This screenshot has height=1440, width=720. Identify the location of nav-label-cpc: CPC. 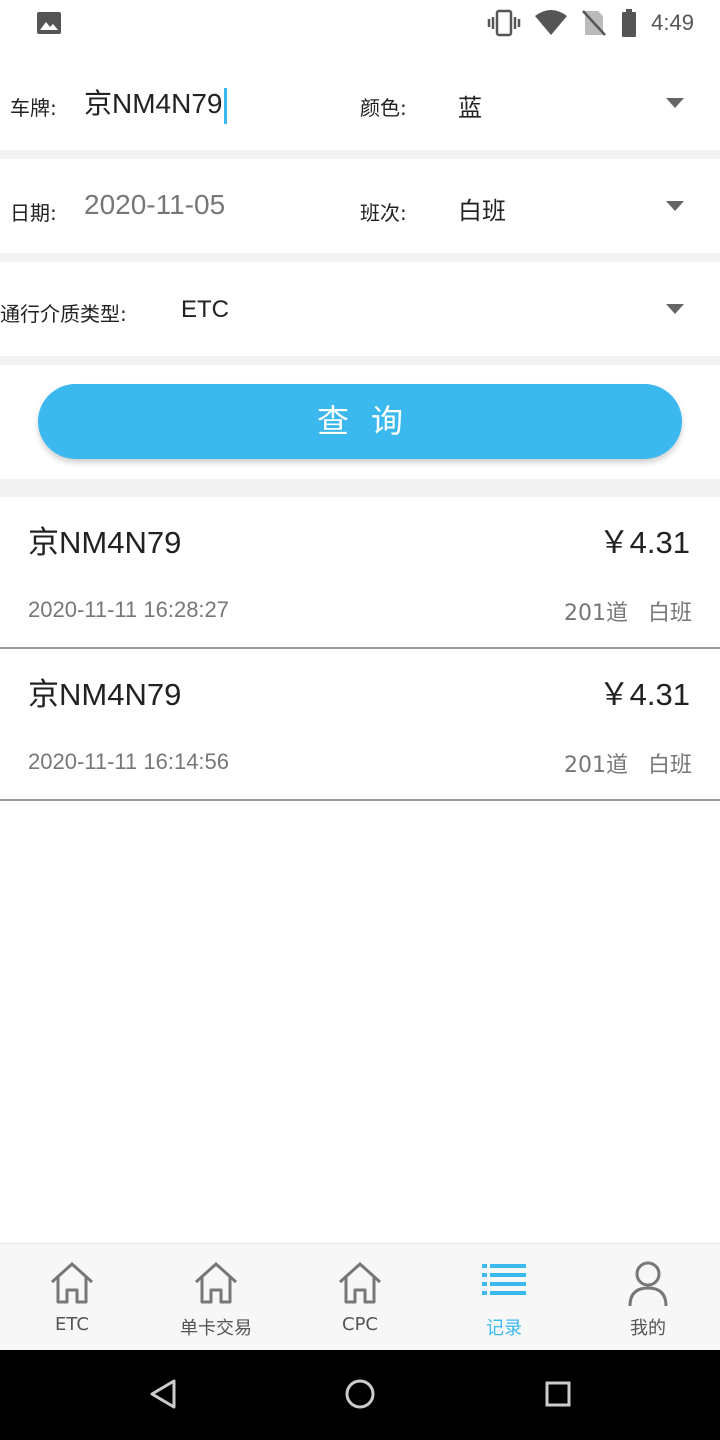
(360, 1324).